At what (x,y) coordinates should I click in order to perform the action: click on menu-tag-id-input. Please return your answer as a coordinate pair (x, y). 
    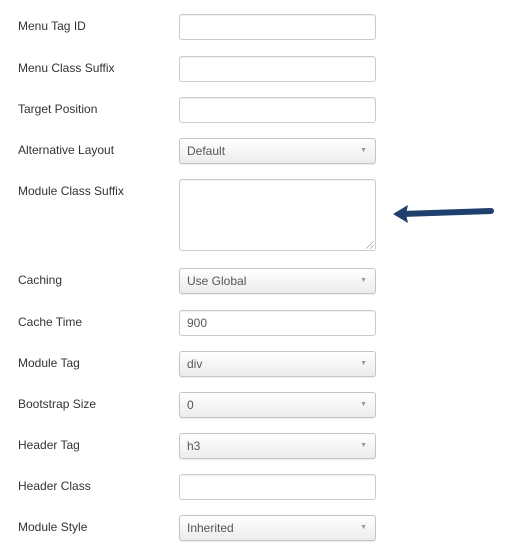
    Looking at the image, I should click on (277, 27).